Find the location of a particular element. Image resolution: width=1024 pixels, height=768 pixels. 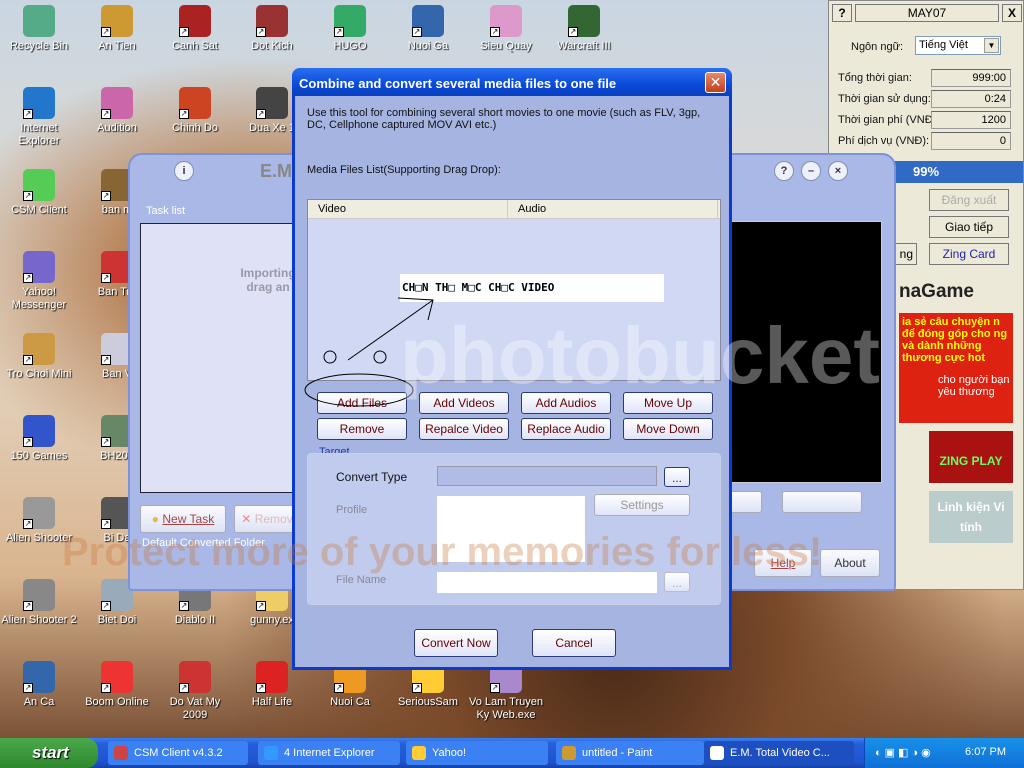

desktop-icon-label: Biet Doi is located at coordinates (117, 620).